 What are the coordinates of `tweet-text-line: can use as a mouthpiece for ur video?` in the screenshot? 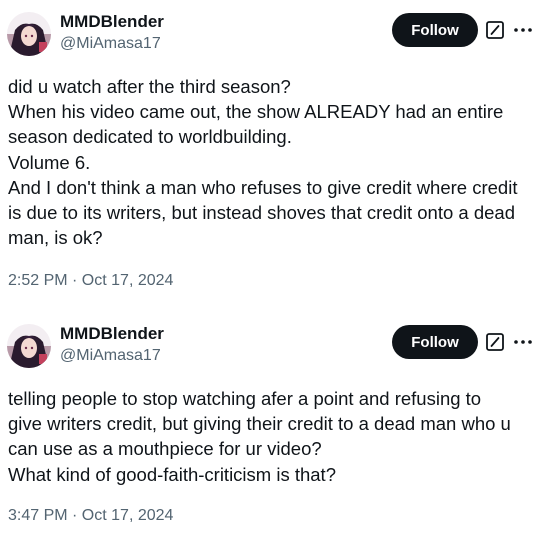 It's located at (165, 449).